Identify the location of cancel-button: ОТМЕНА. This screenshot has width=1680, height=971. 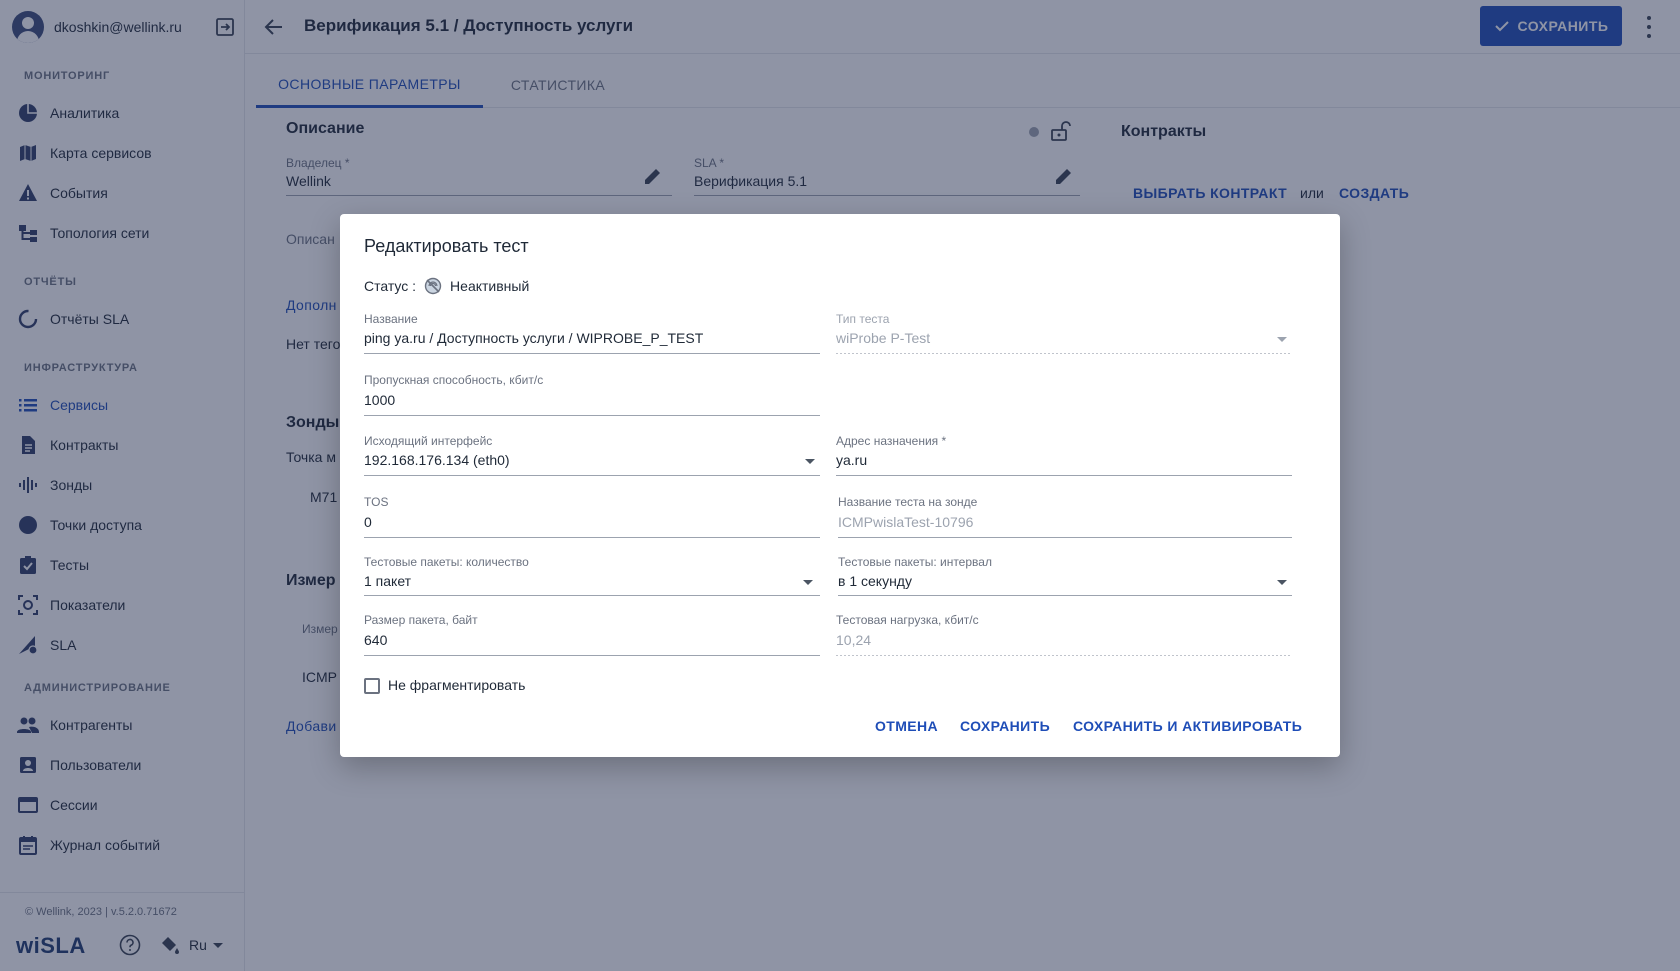
(906, 726).